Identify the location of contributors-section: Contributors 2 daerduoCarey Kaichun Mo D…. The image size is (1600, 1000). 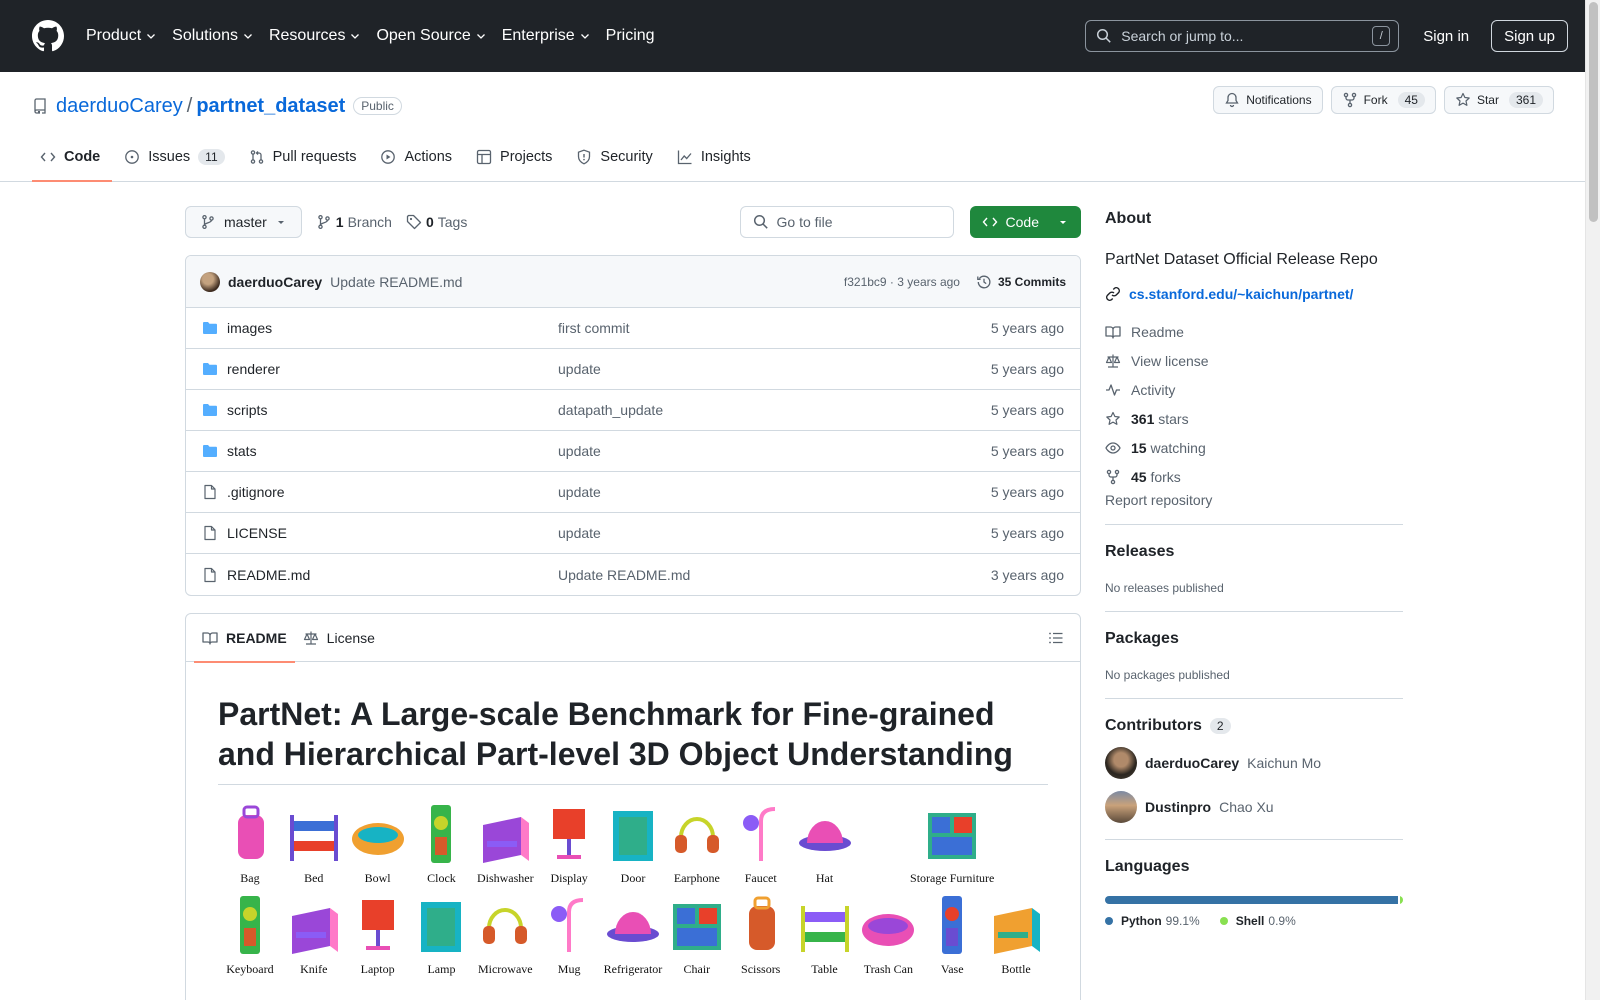
(1254, 769).